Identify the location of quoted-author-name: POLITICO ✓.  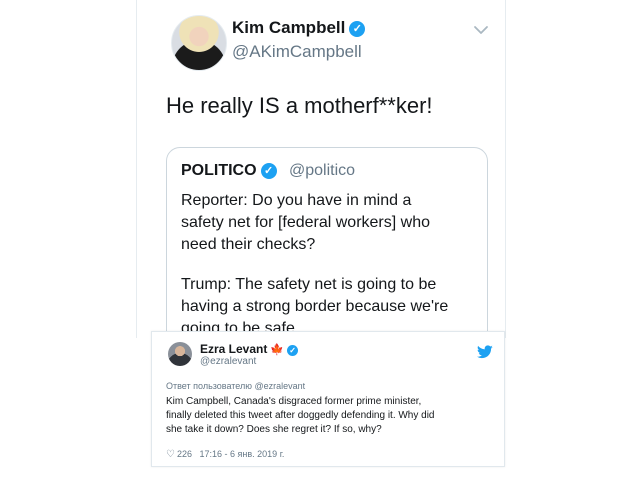
(229, 171).